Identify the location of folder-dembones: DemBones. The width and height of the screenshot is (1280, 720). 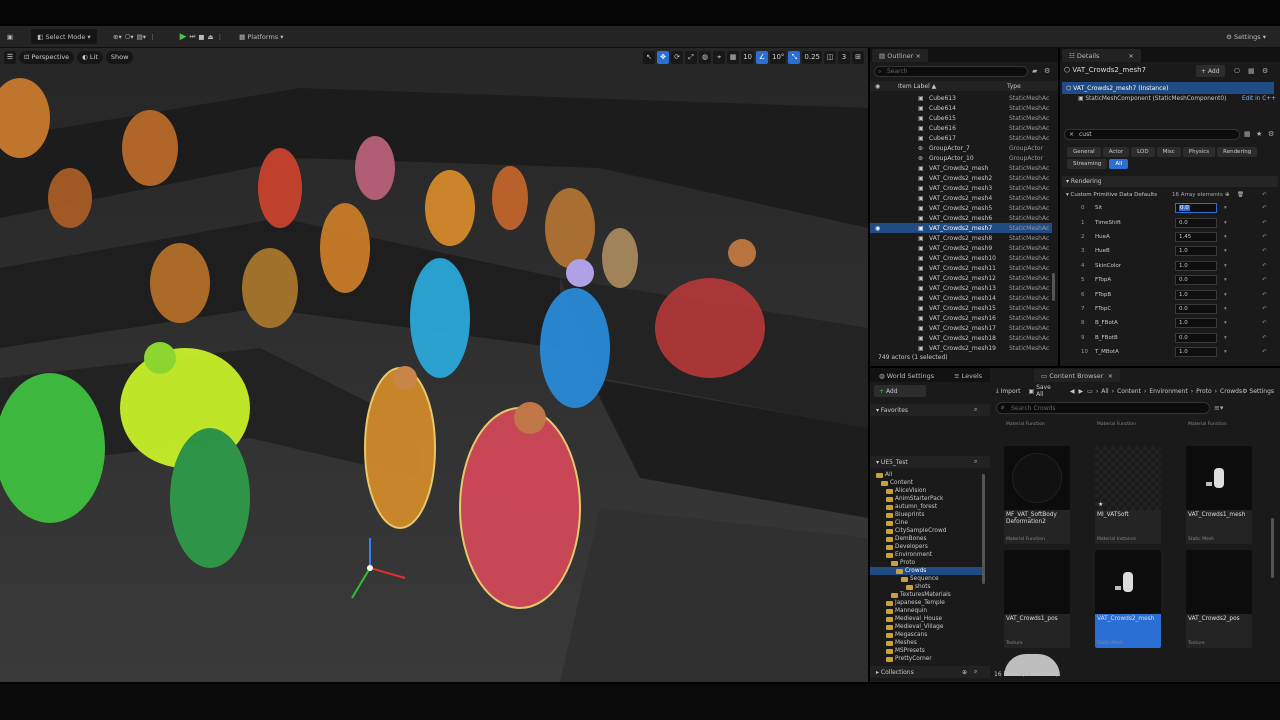
(926, 539).